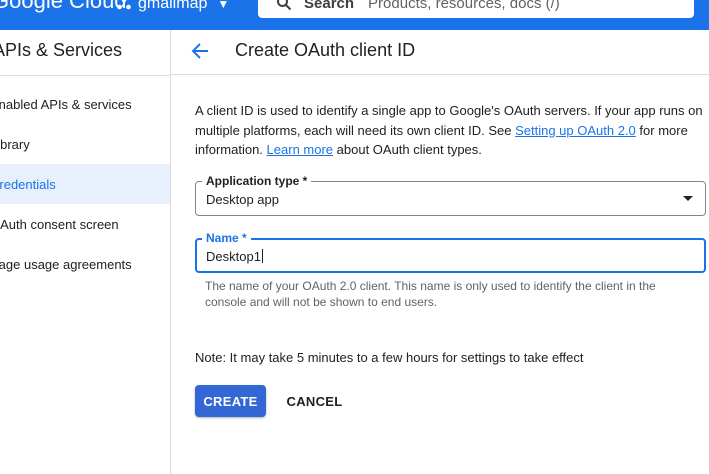  Describe the element at coordinates (63, 7) in the screenshot. I see `google-cloud-logo: Google Cloud` at that location.